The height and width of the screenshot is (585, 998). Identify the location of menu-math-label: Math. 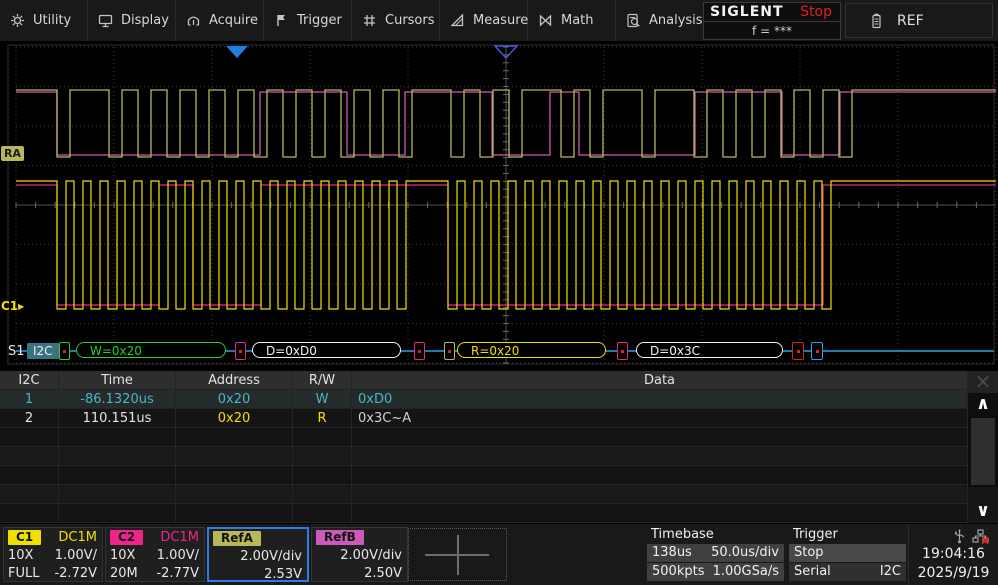
(577, 20).